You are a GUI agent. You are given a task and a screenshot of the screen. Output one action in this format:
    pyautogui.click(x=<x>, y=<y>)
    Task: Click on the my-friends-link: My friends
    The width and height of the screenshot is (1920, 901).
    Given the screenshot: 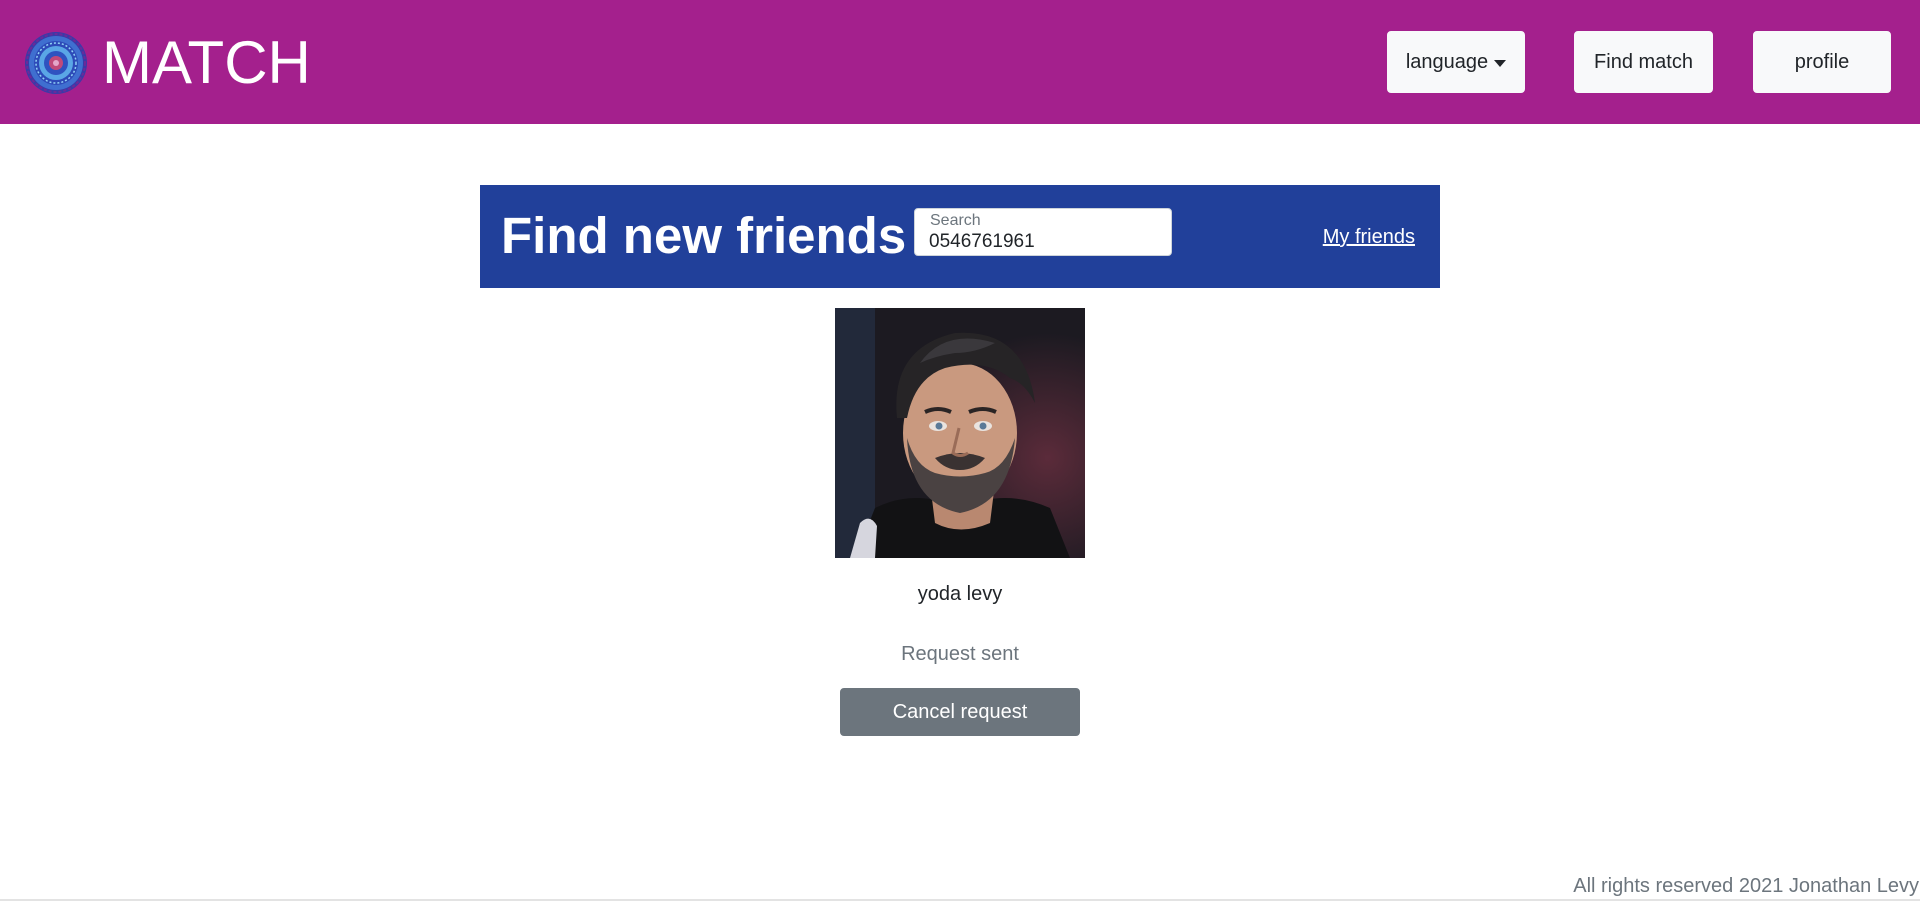 What is the action you would take?
    pyautogui.click(x=1369, y=237)
    